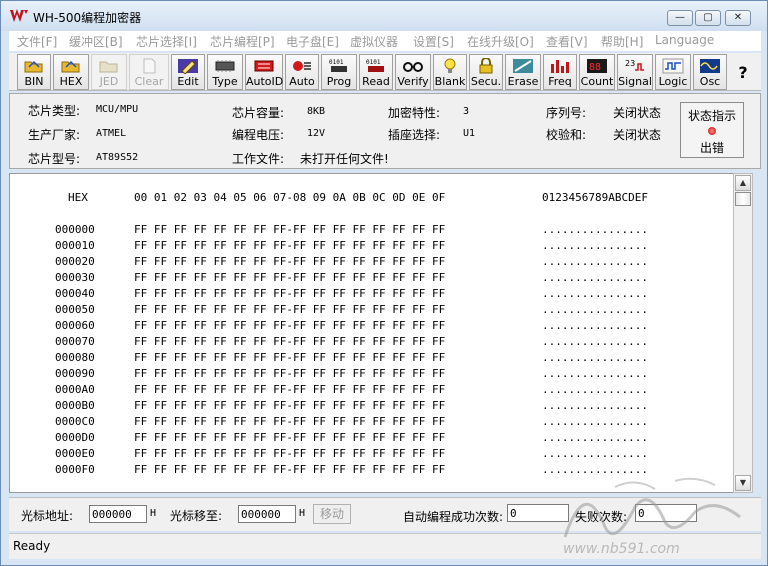  I want to click on toolbar-type-button: Type, so click(225, 72).